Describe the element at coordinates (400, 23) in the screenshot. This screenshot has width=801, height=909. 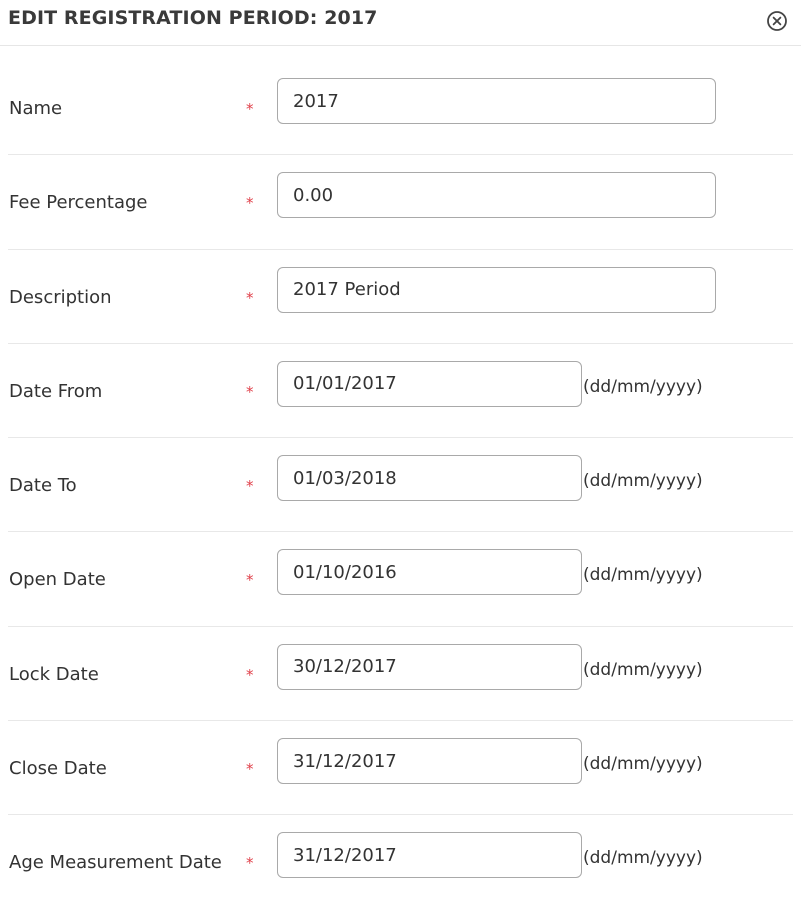
I see `dialog-header: EDIT REGISTRATION PERIOD: 2017` at that location.